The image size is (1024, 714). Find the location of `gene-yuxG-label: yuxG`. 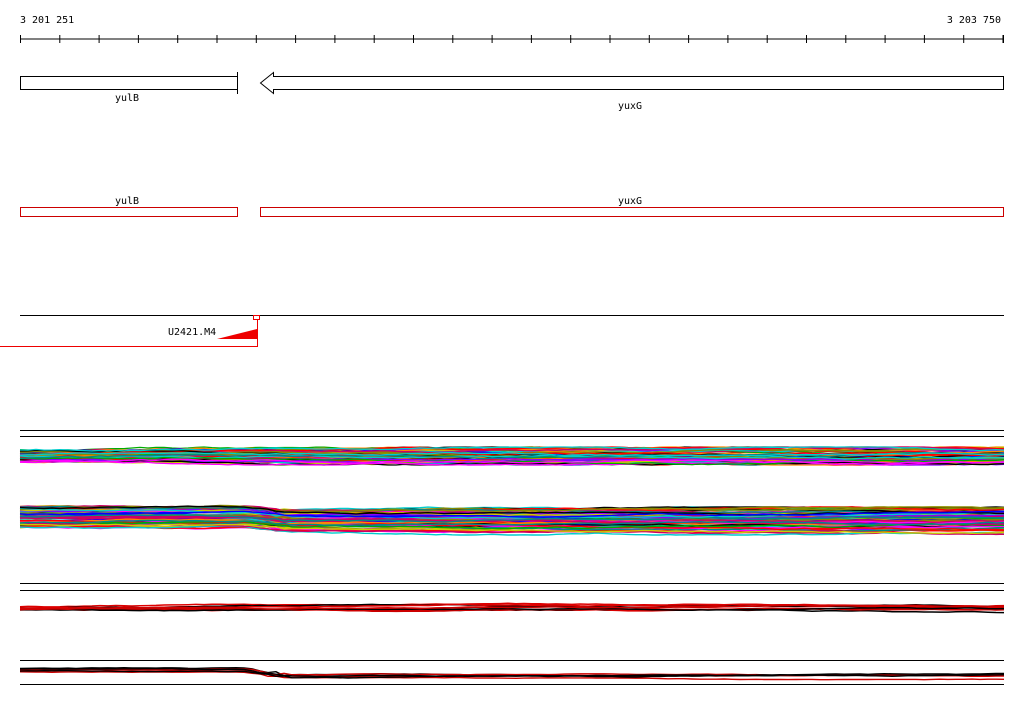

gene-yuxG-label: yuxG is located at coordinates (630, 106).